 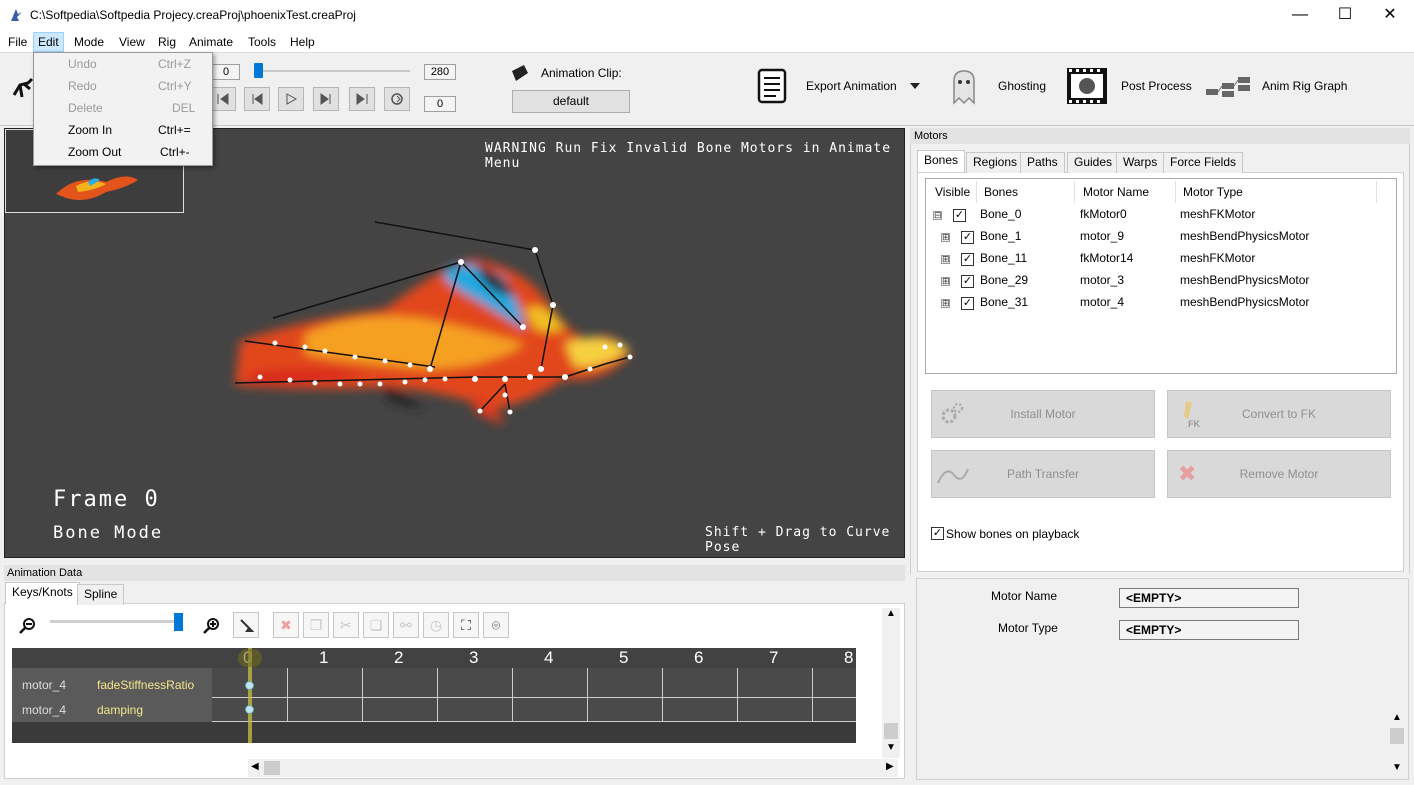 I want to click on remove-motor-button: ✖ Remove Motor, so click(x=1279, y=474).